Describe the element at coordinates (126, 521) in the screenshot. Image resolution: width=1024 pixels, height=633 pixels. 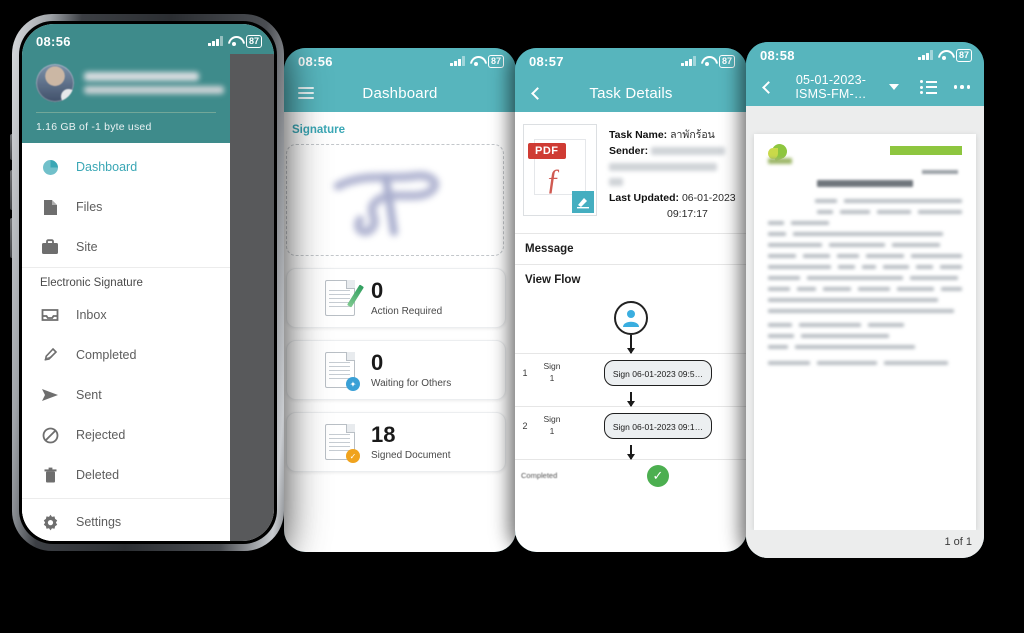
I see `sidebar-item-settings: Settings` at that location.